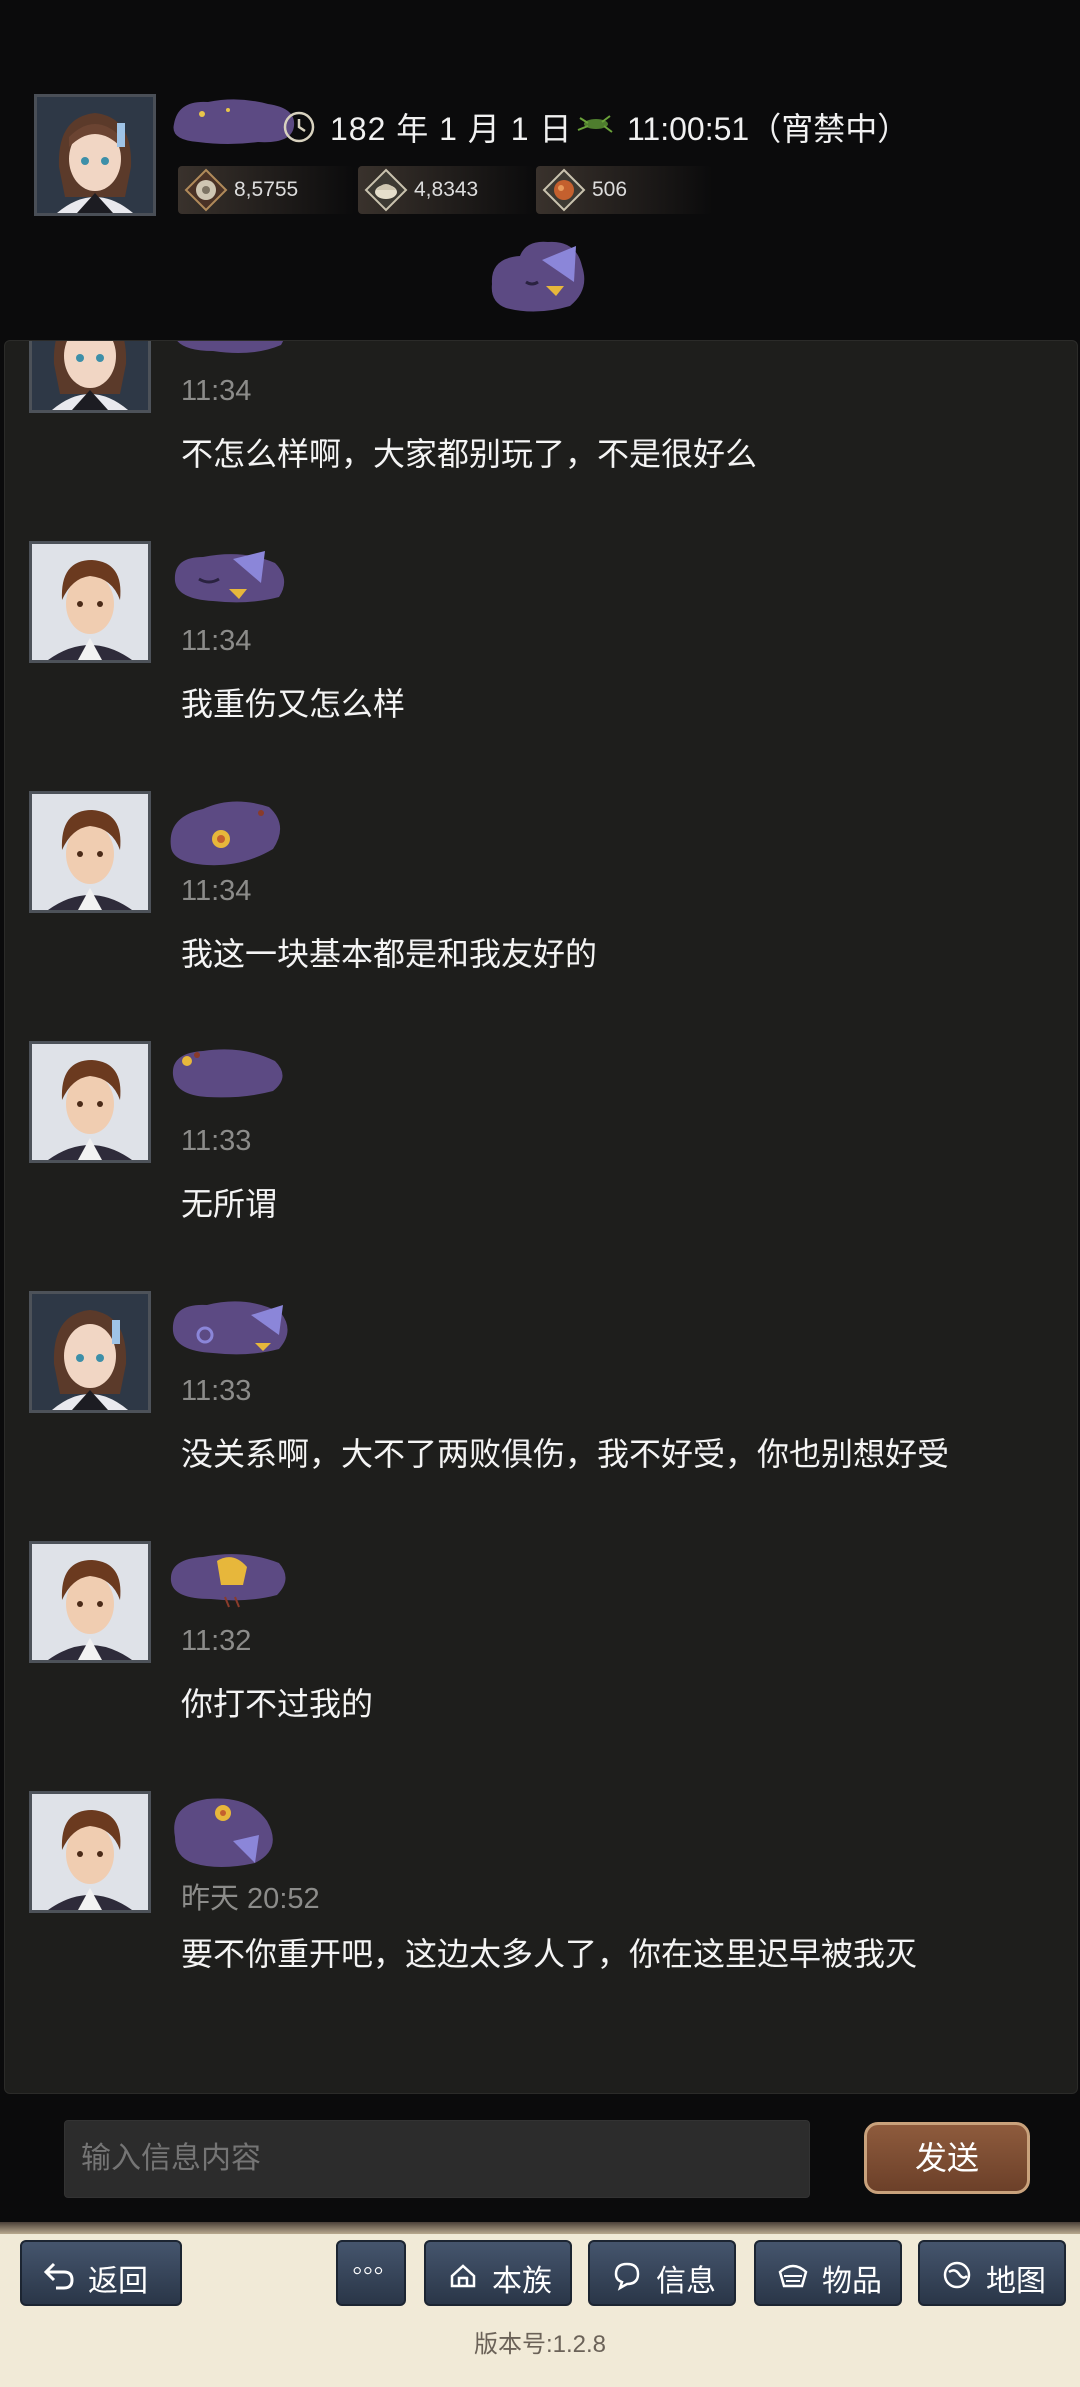 This screenshot has width=1080, height=2387. What do you see at coordinates (299, 127) in the screenshot?
I see `clock-icon` at bounding box center [299, 127].